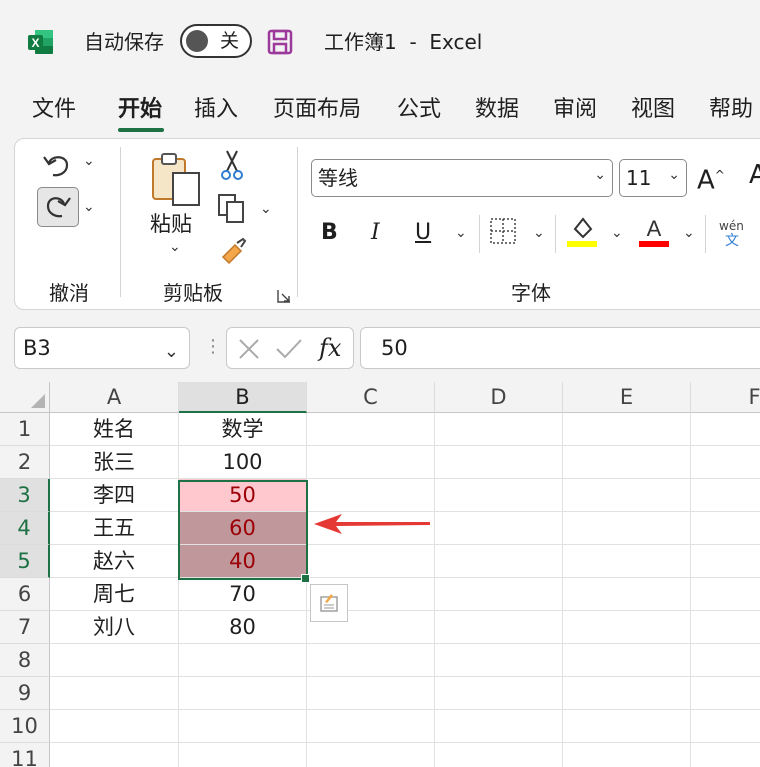 This screenshot has height=767, width=760. I want to click on cell-a3: 李四, so click(114, 495).